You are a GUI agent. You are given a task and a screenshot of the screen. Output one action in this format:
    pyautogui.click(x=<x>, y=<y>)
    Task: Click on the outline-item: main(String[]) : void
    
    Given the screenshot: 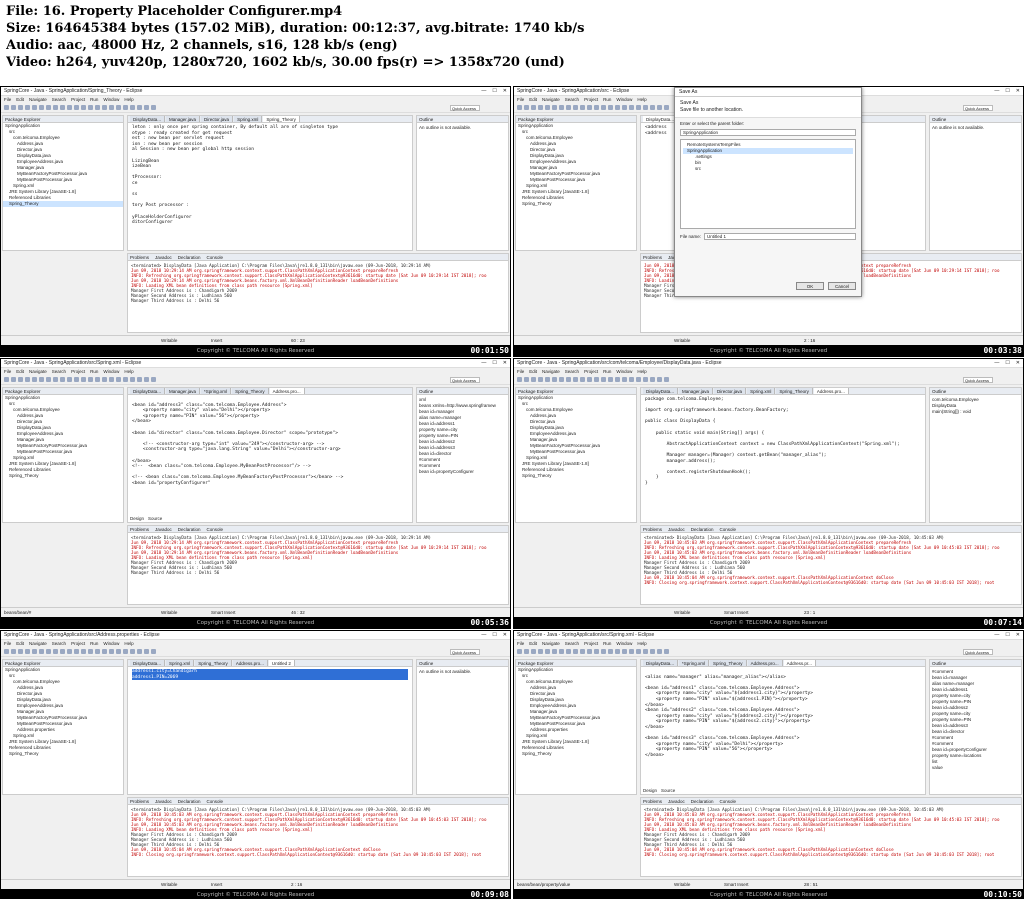 What is the action you would take?
    pyautogui.click(x=975, y=412)
    